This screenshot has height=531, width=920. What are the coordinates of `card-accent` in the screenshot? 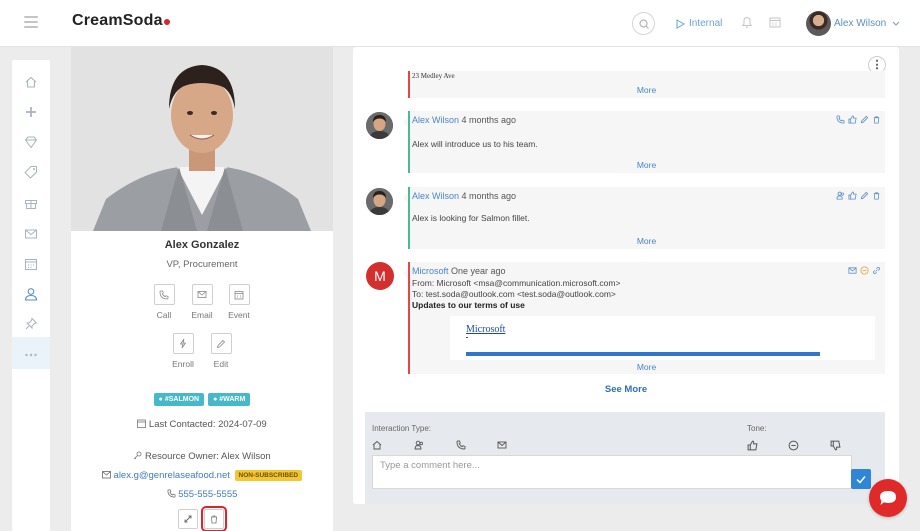 It's located at (409, 318).